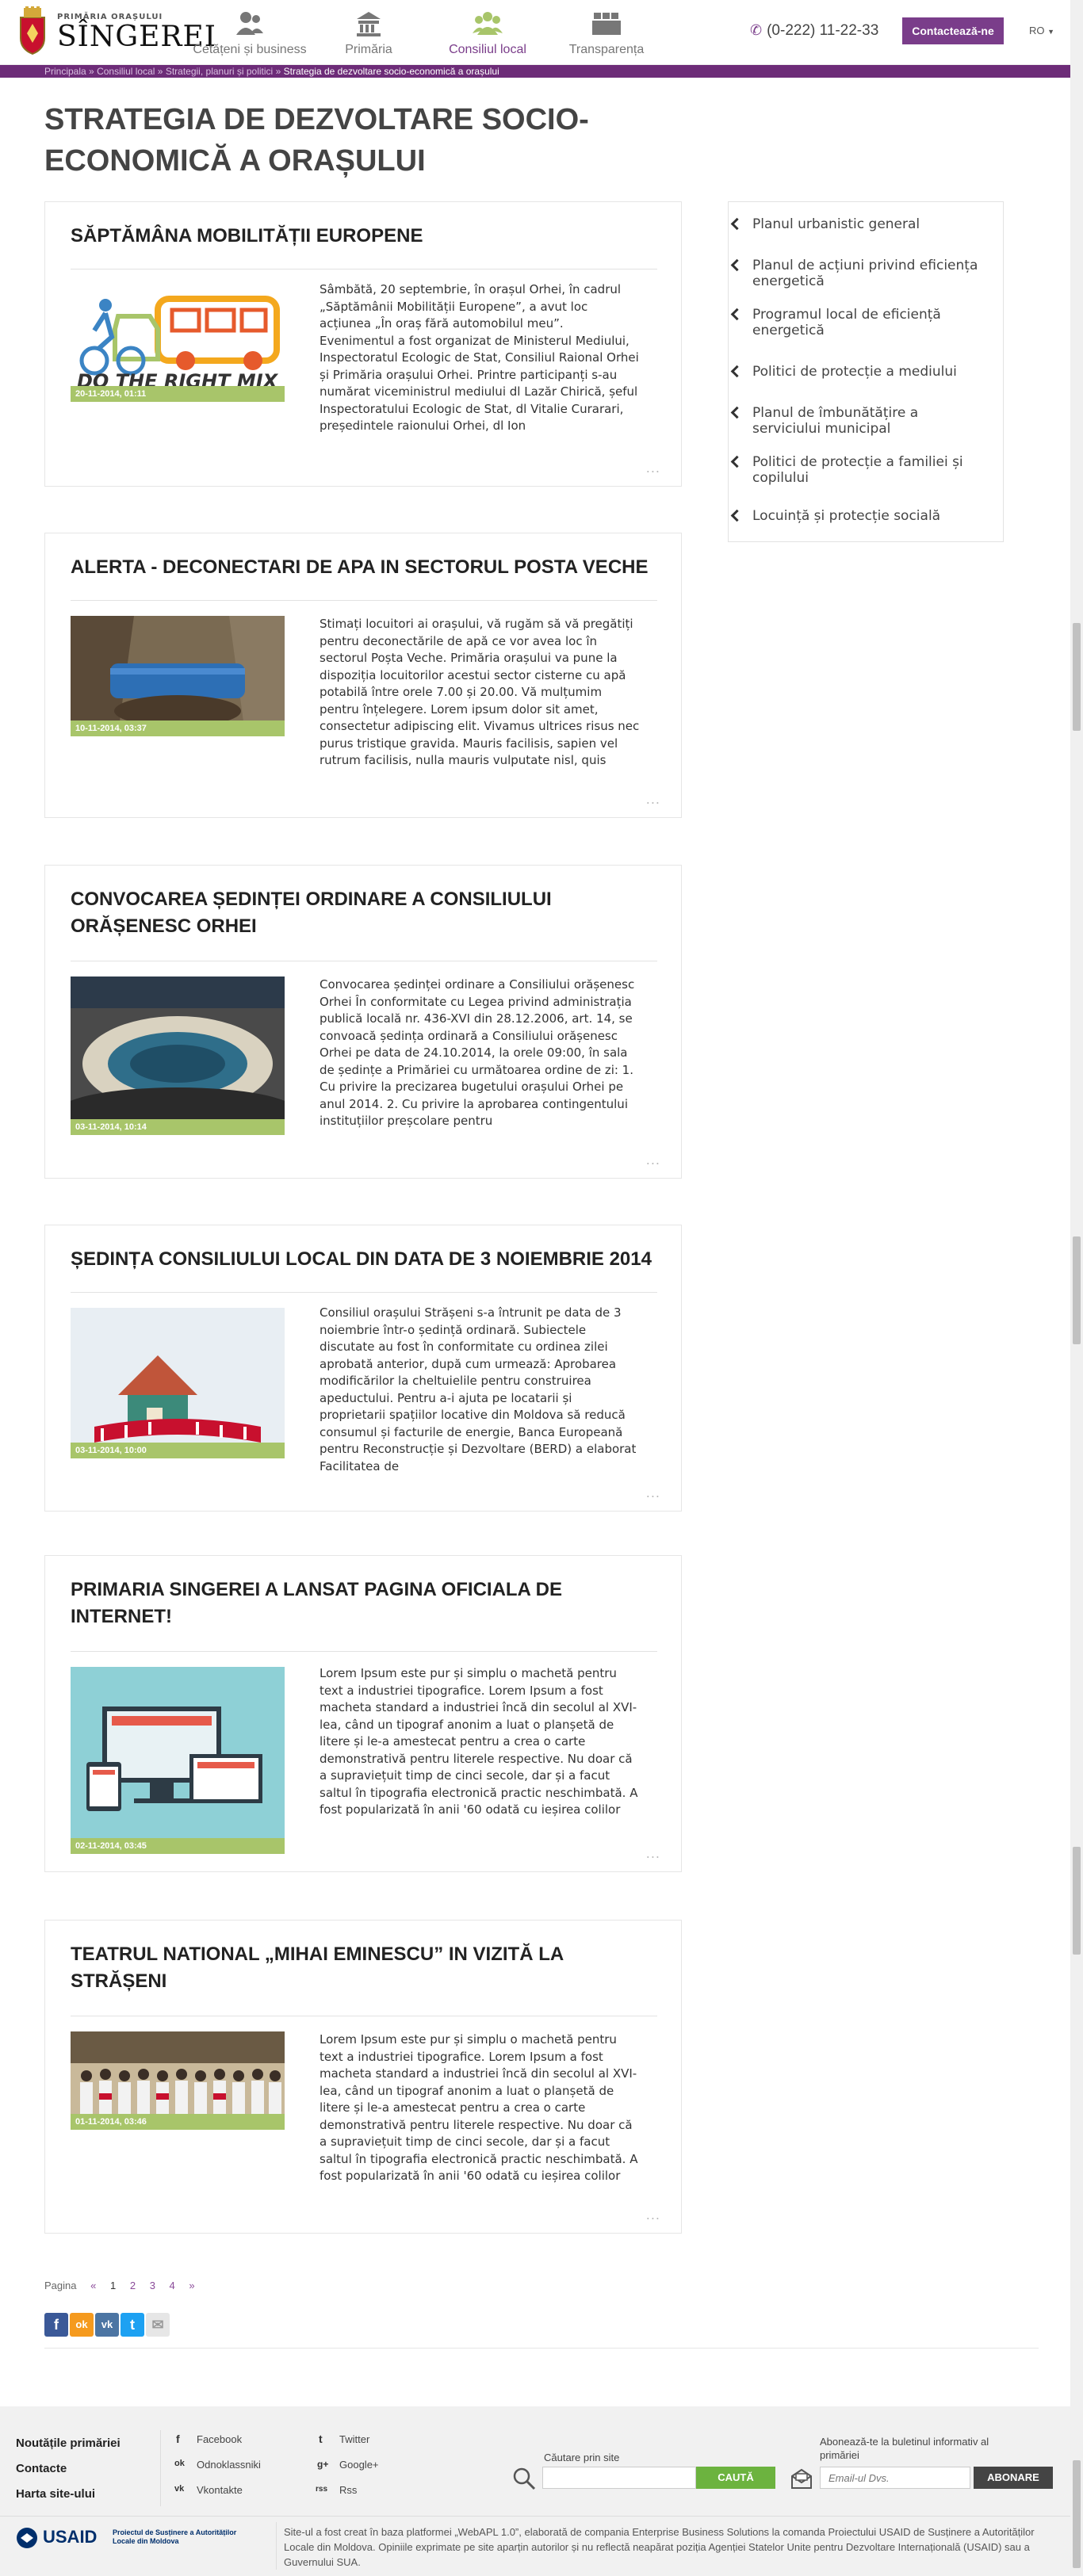 This screenshot has height=2576, width=1083. What do you see at coordinates (229, 2465) in the screenshot?
I see `footer-social-odnoklassniki: Odnoklassniki` at bounding box center [229, 2465].